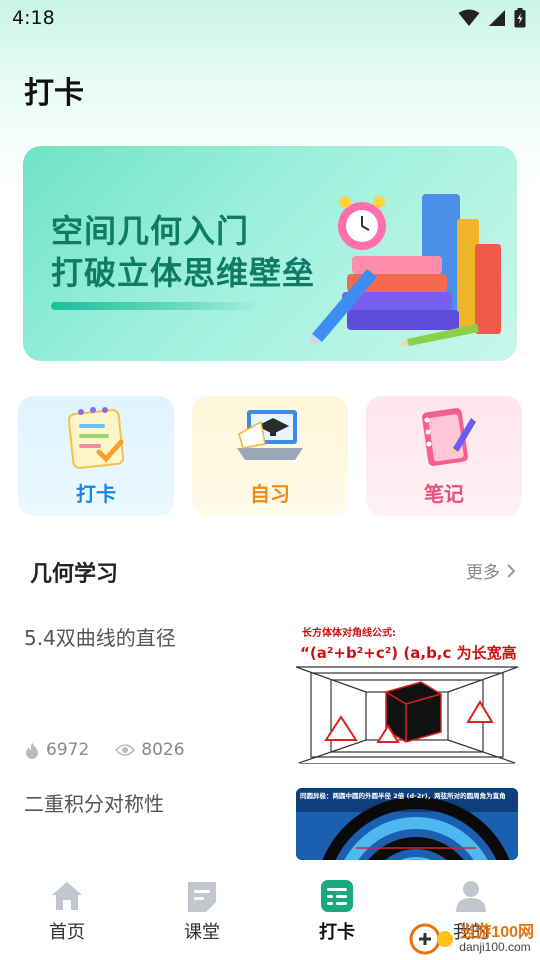 Image resolution: width=540 pixels, height=960 pixels. Describe the element at coordinates (275, 571) in the screenshot. I see `section-header: 几何学习 更多` at that location.